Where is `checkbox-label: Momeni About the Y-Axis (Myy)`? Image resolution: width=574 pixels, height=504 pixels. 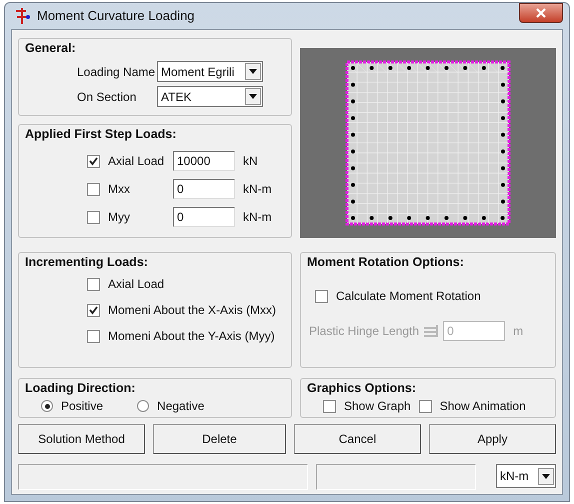 checkbox-label: Momeni About the Y-Axis (Myy) is located at coordinates (191, 336).